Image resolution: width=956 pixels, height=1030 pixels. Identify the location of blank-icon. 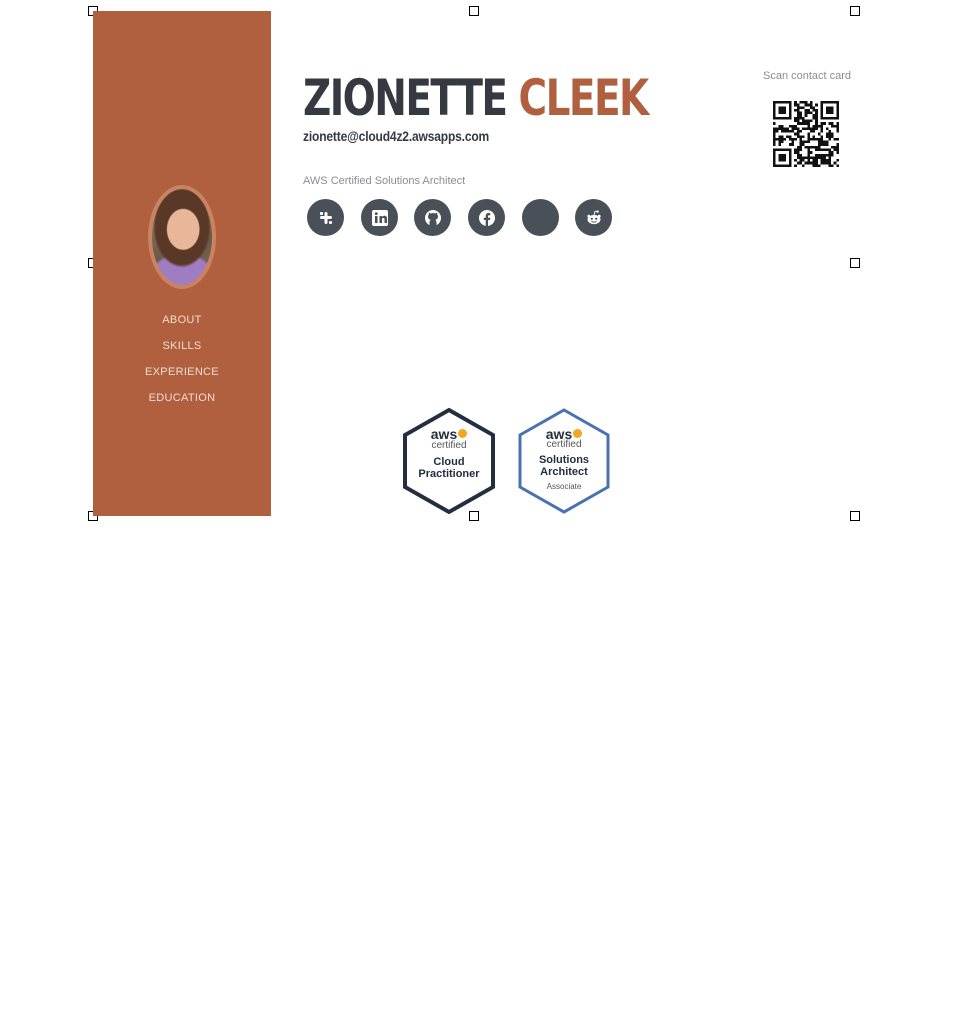
(540, 217).